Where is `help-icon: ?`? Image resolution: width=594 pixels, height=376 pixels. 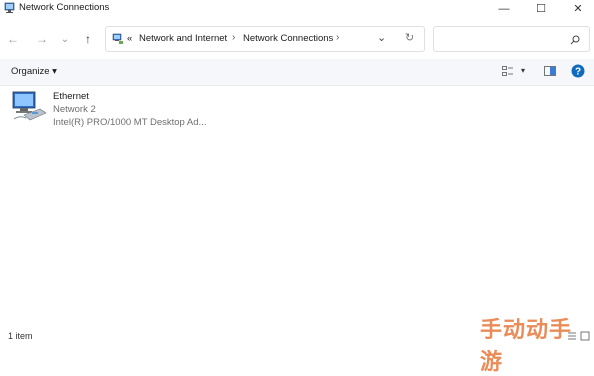
help-icon: ? is located at coordinates (578, 71).